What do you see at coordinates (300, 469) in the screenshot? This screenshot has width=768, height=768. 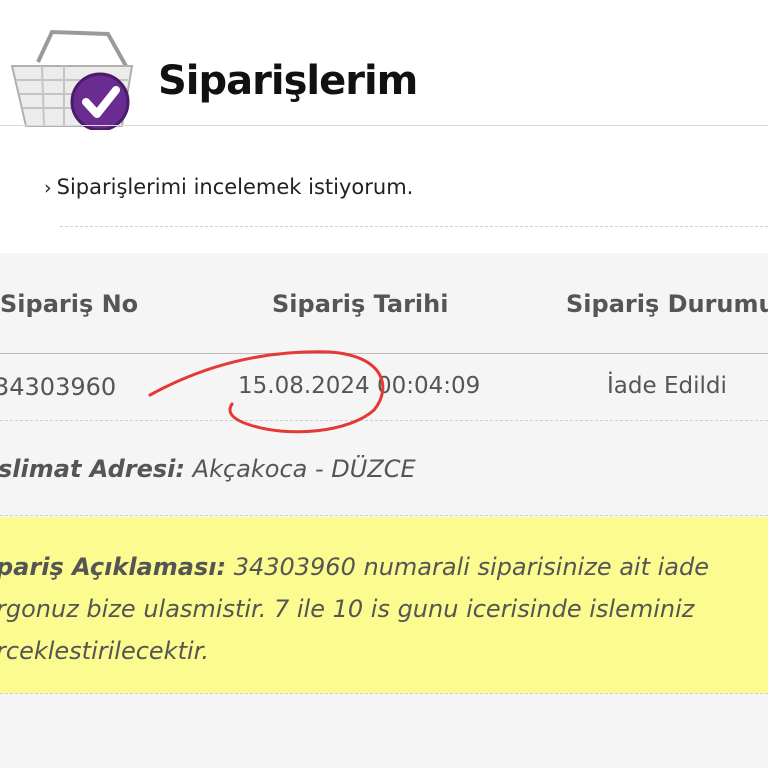 I see `delivery-address-value: Akçakoca - DÜZCE` at bounding box center [300, 469].